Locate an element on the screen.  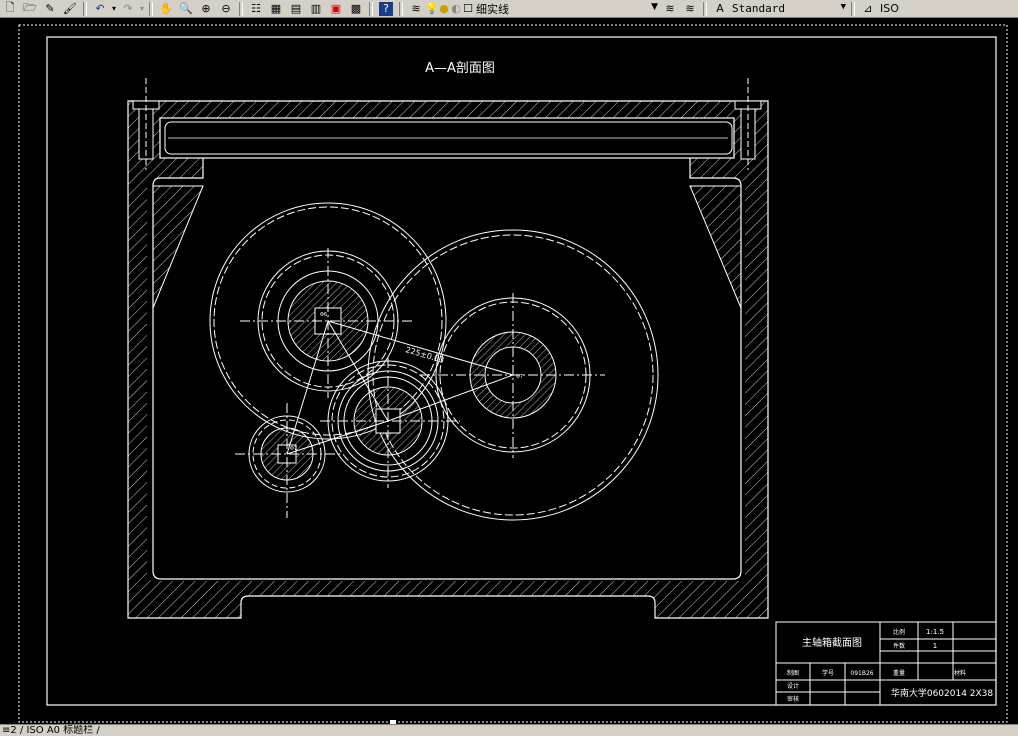
layer-color-swatch: ☐ is located at coordinates (468, 8).